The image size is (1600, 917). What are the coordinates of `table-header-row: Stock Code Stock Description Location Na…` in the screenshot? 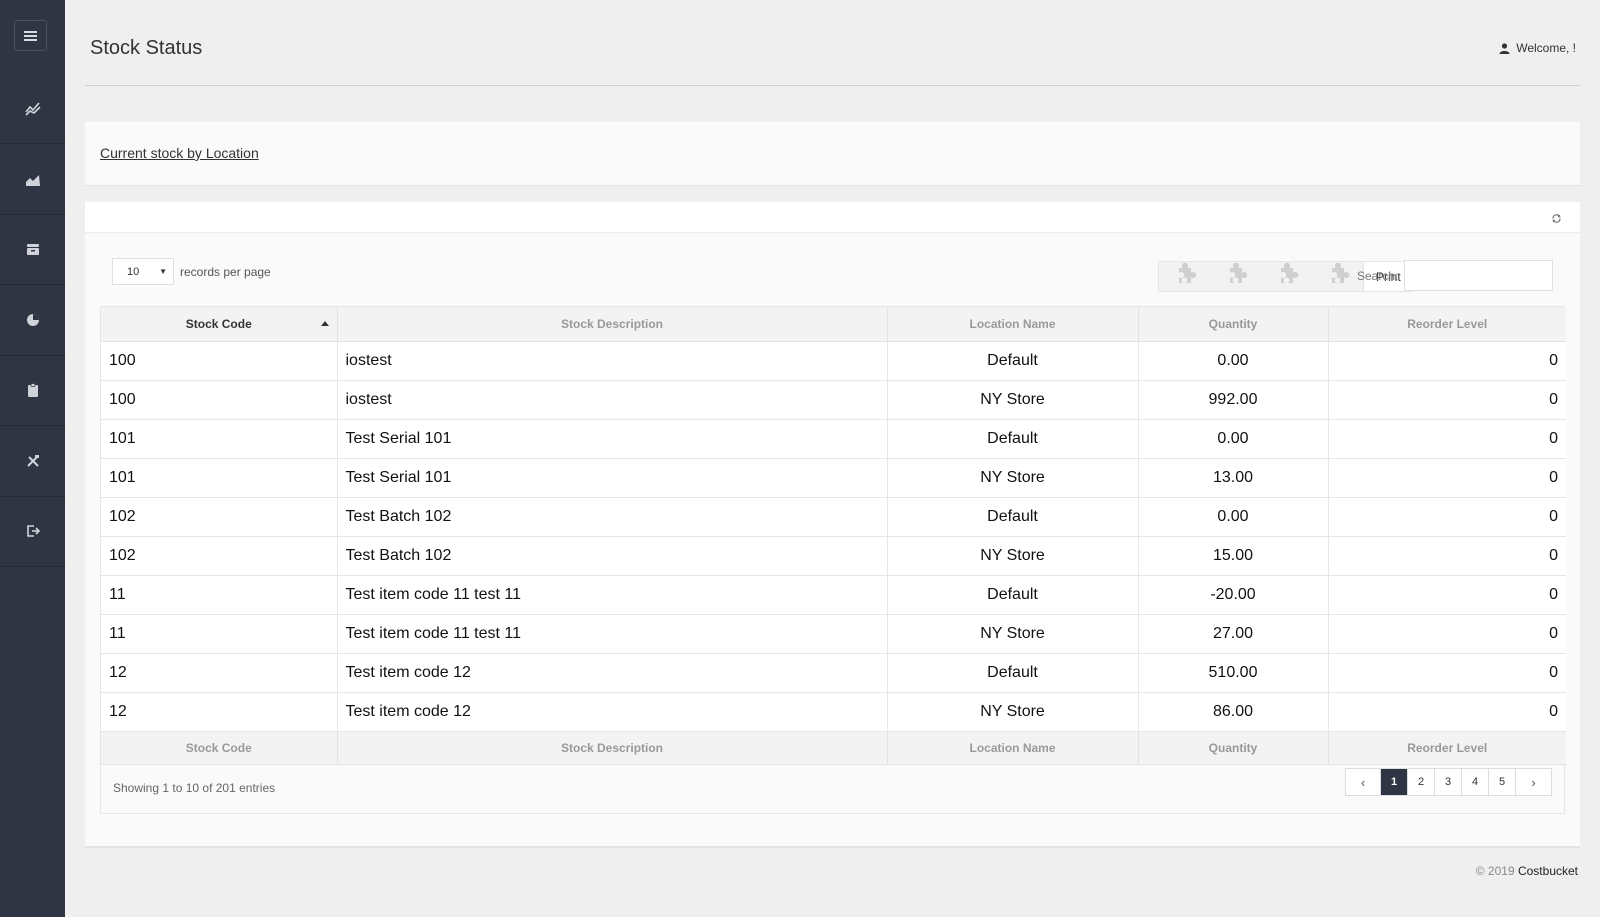 It's located at (833, 324).